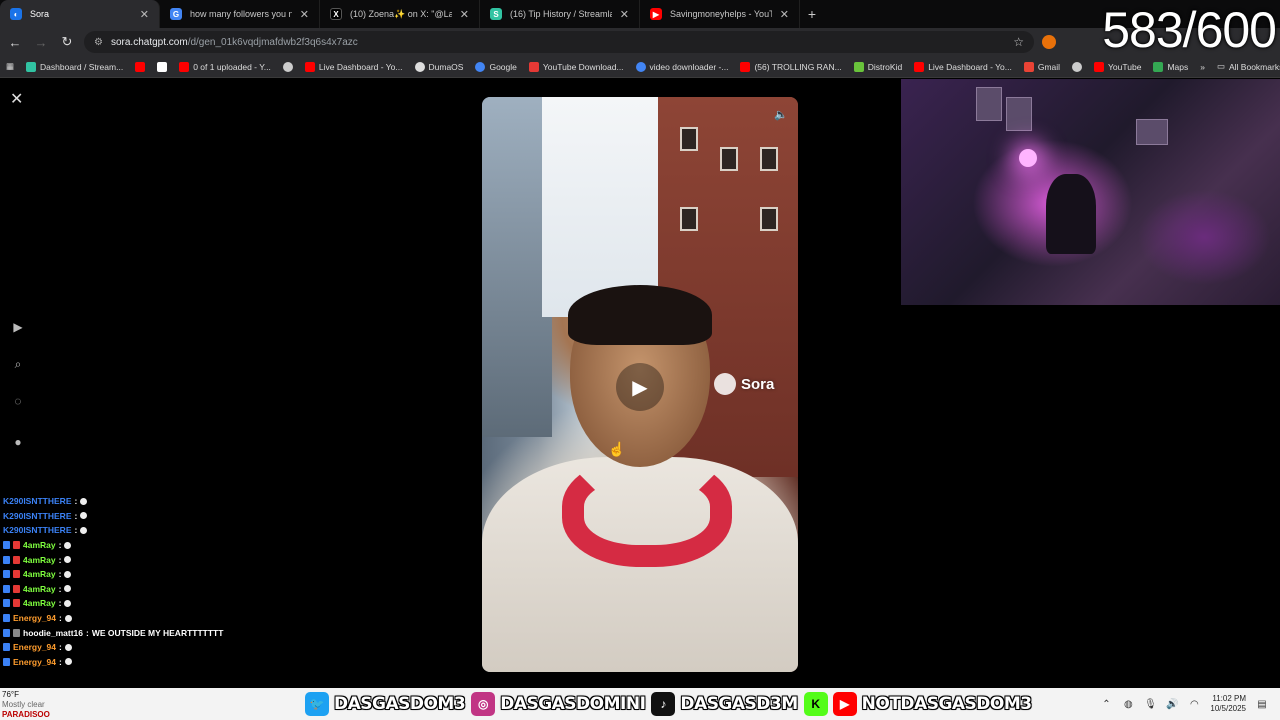 The width and height of the screenshot is (1280, 720). What do you see at coordinates (1229, 698) in the screenshot?
I see `clock-time: 11:02 PM` at bounding box center [1229, 698].